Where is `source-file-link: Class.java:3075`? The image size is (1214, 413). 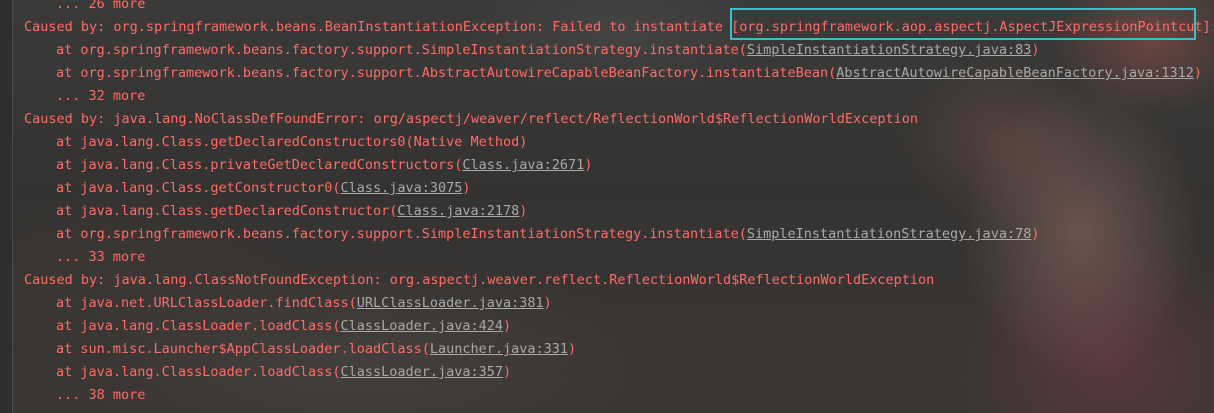 source-file-link: Class.java:3075 is located at coordinates (401, 188).